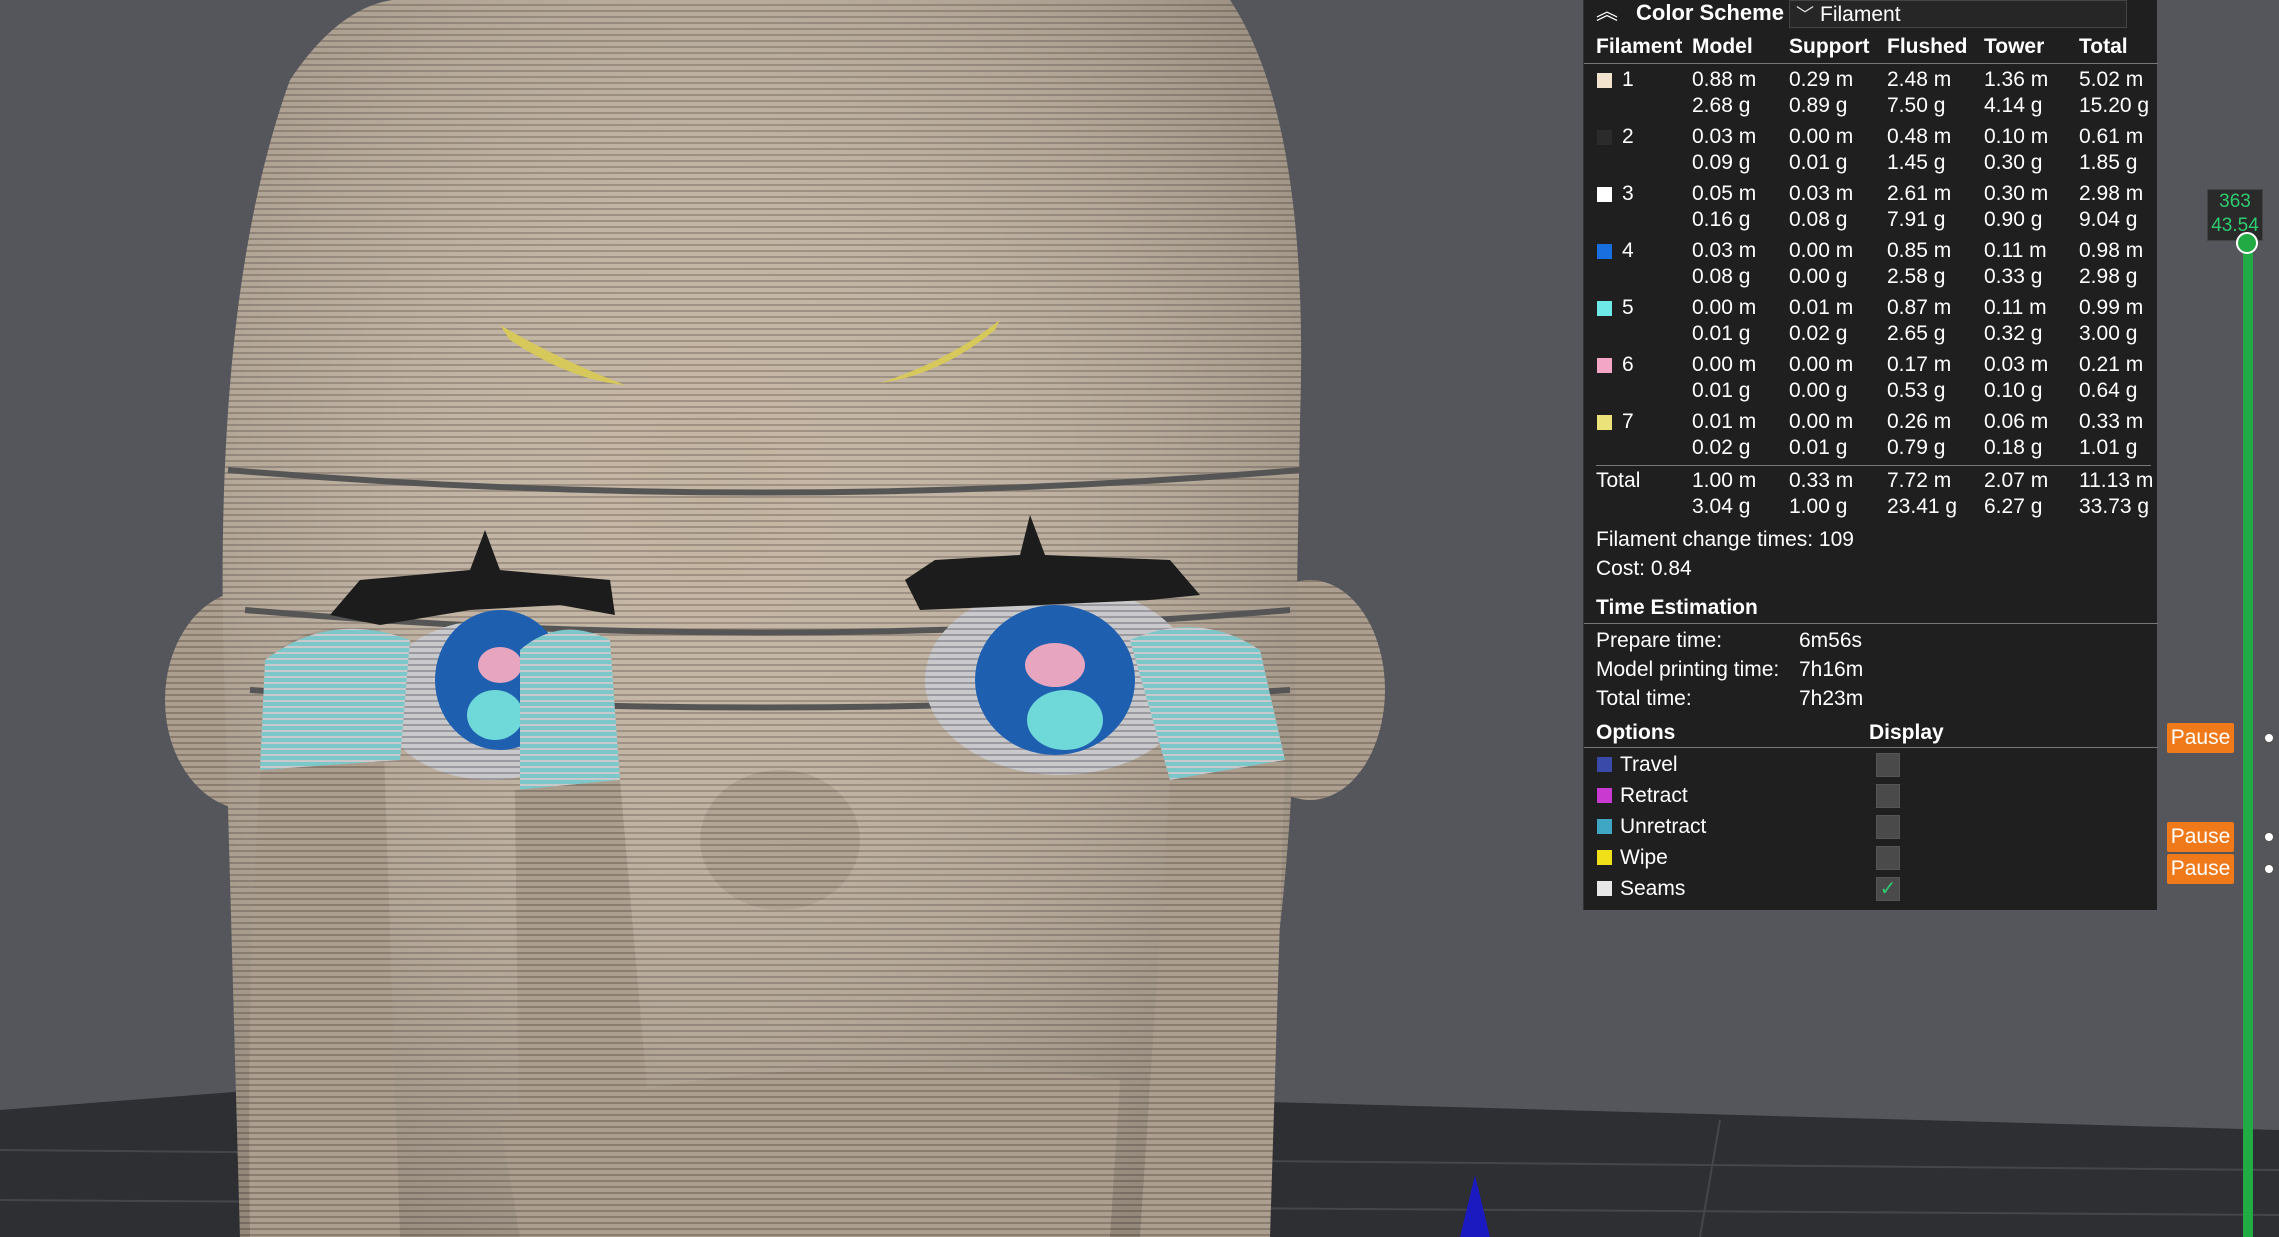 The width and height of the screenshot is (2279, 1237). Describe the element at coordinates (1644, 857) in the screenshot. I see `option-label: Wipe` at that location.